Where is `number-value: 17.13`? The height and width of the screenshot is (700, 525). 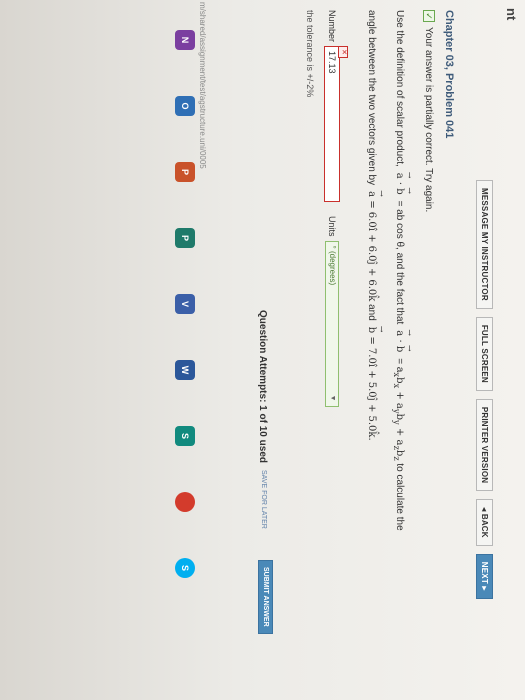
number-value: 17.13 is located at coordinates (332, 62).